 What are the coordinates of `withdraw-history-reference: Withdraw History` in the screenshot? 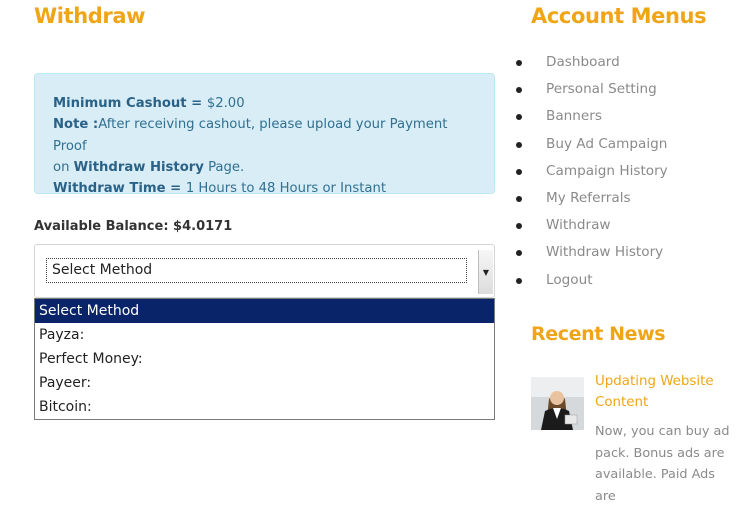 It's located at (138, 167).